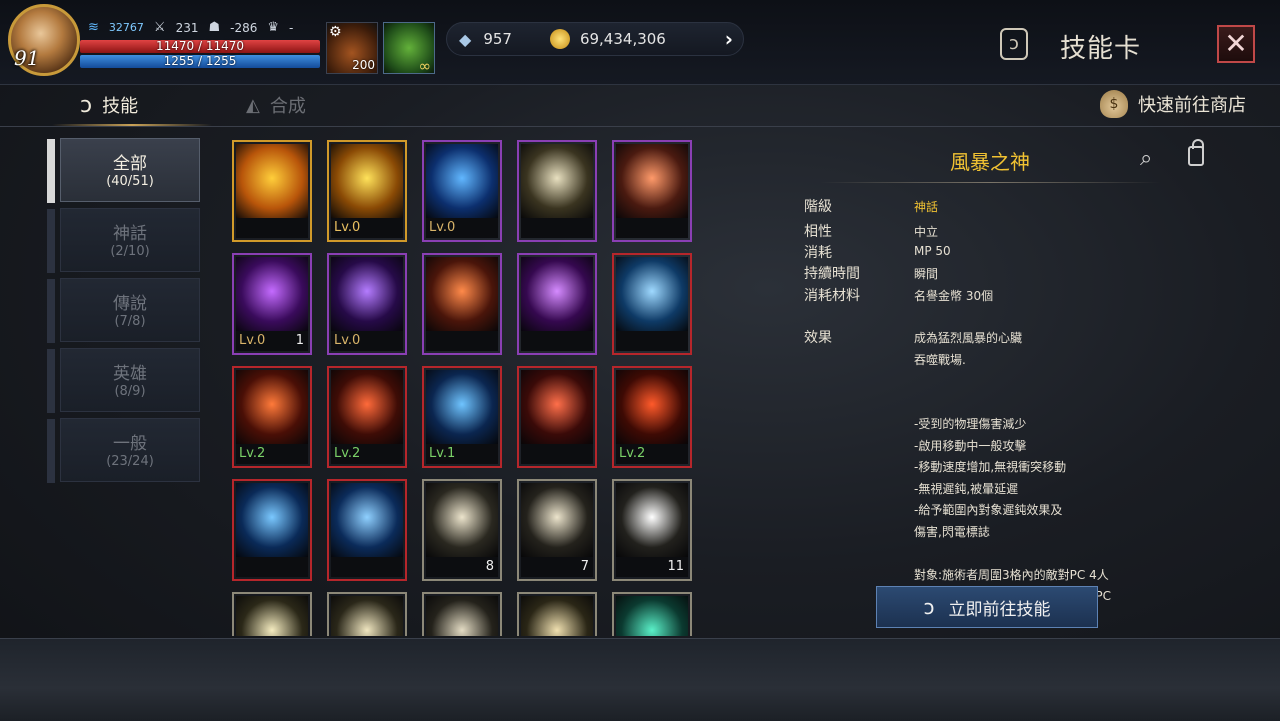  Describe the element at coordinates (409, 48) in the screenshot. I see `leaf-slot: ∞` at that location.